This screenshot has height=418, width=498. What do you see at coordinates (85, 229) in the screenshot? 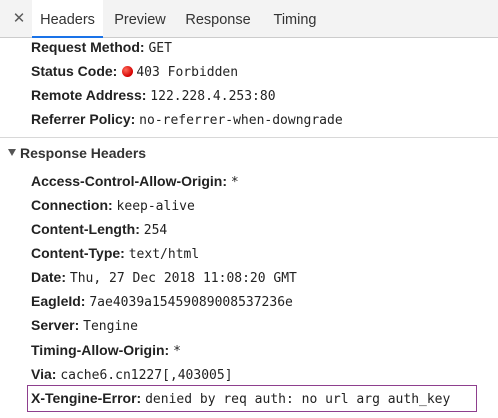
I see `header-key: Content-Length:` at bounding box center [85, 229].